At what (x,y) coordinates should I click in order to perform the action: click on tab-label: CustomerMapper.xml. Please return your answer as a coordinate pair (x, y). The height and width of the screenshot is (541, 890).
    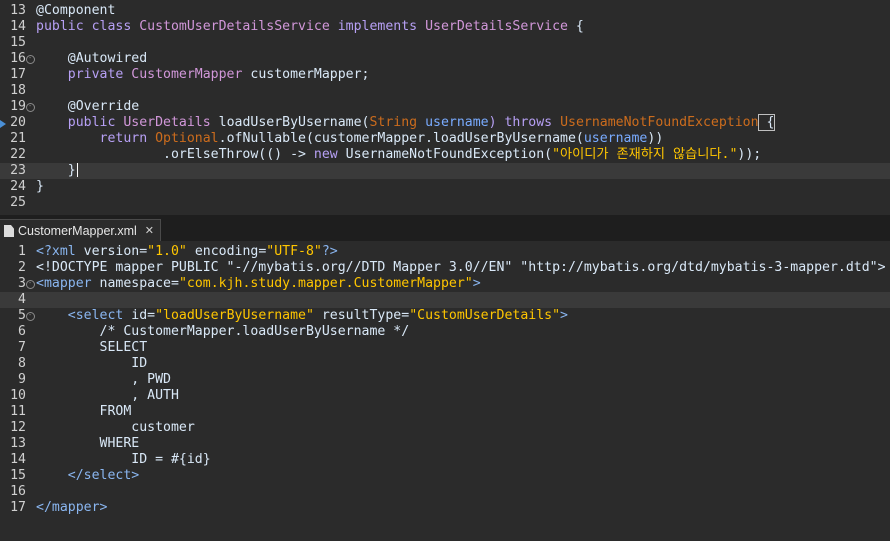
    Looking at the image, I should click on (77, 231).